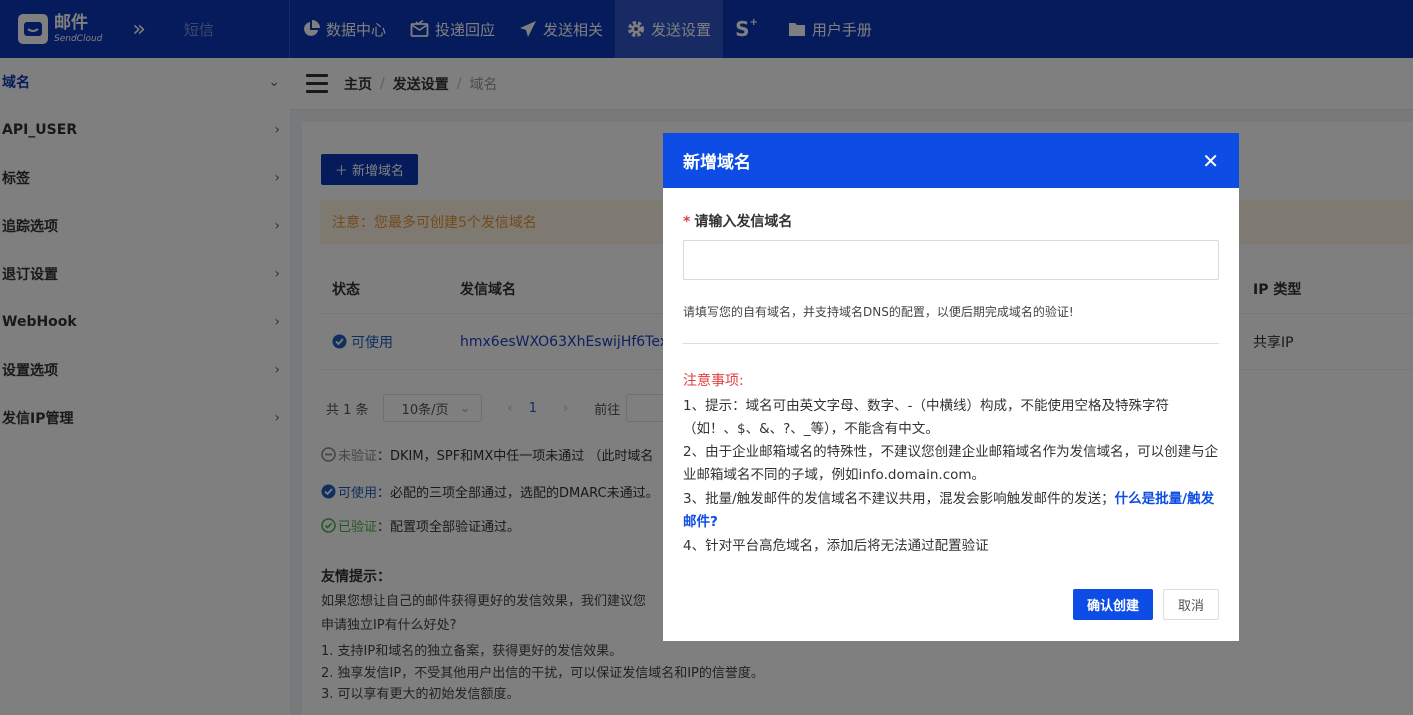 Image resolution: width=1413 pixels, height=715 pixels. What do you see at coordinates (951, 260) in the screenshot?
I see `domain-input` at bounding box center [951, 260].